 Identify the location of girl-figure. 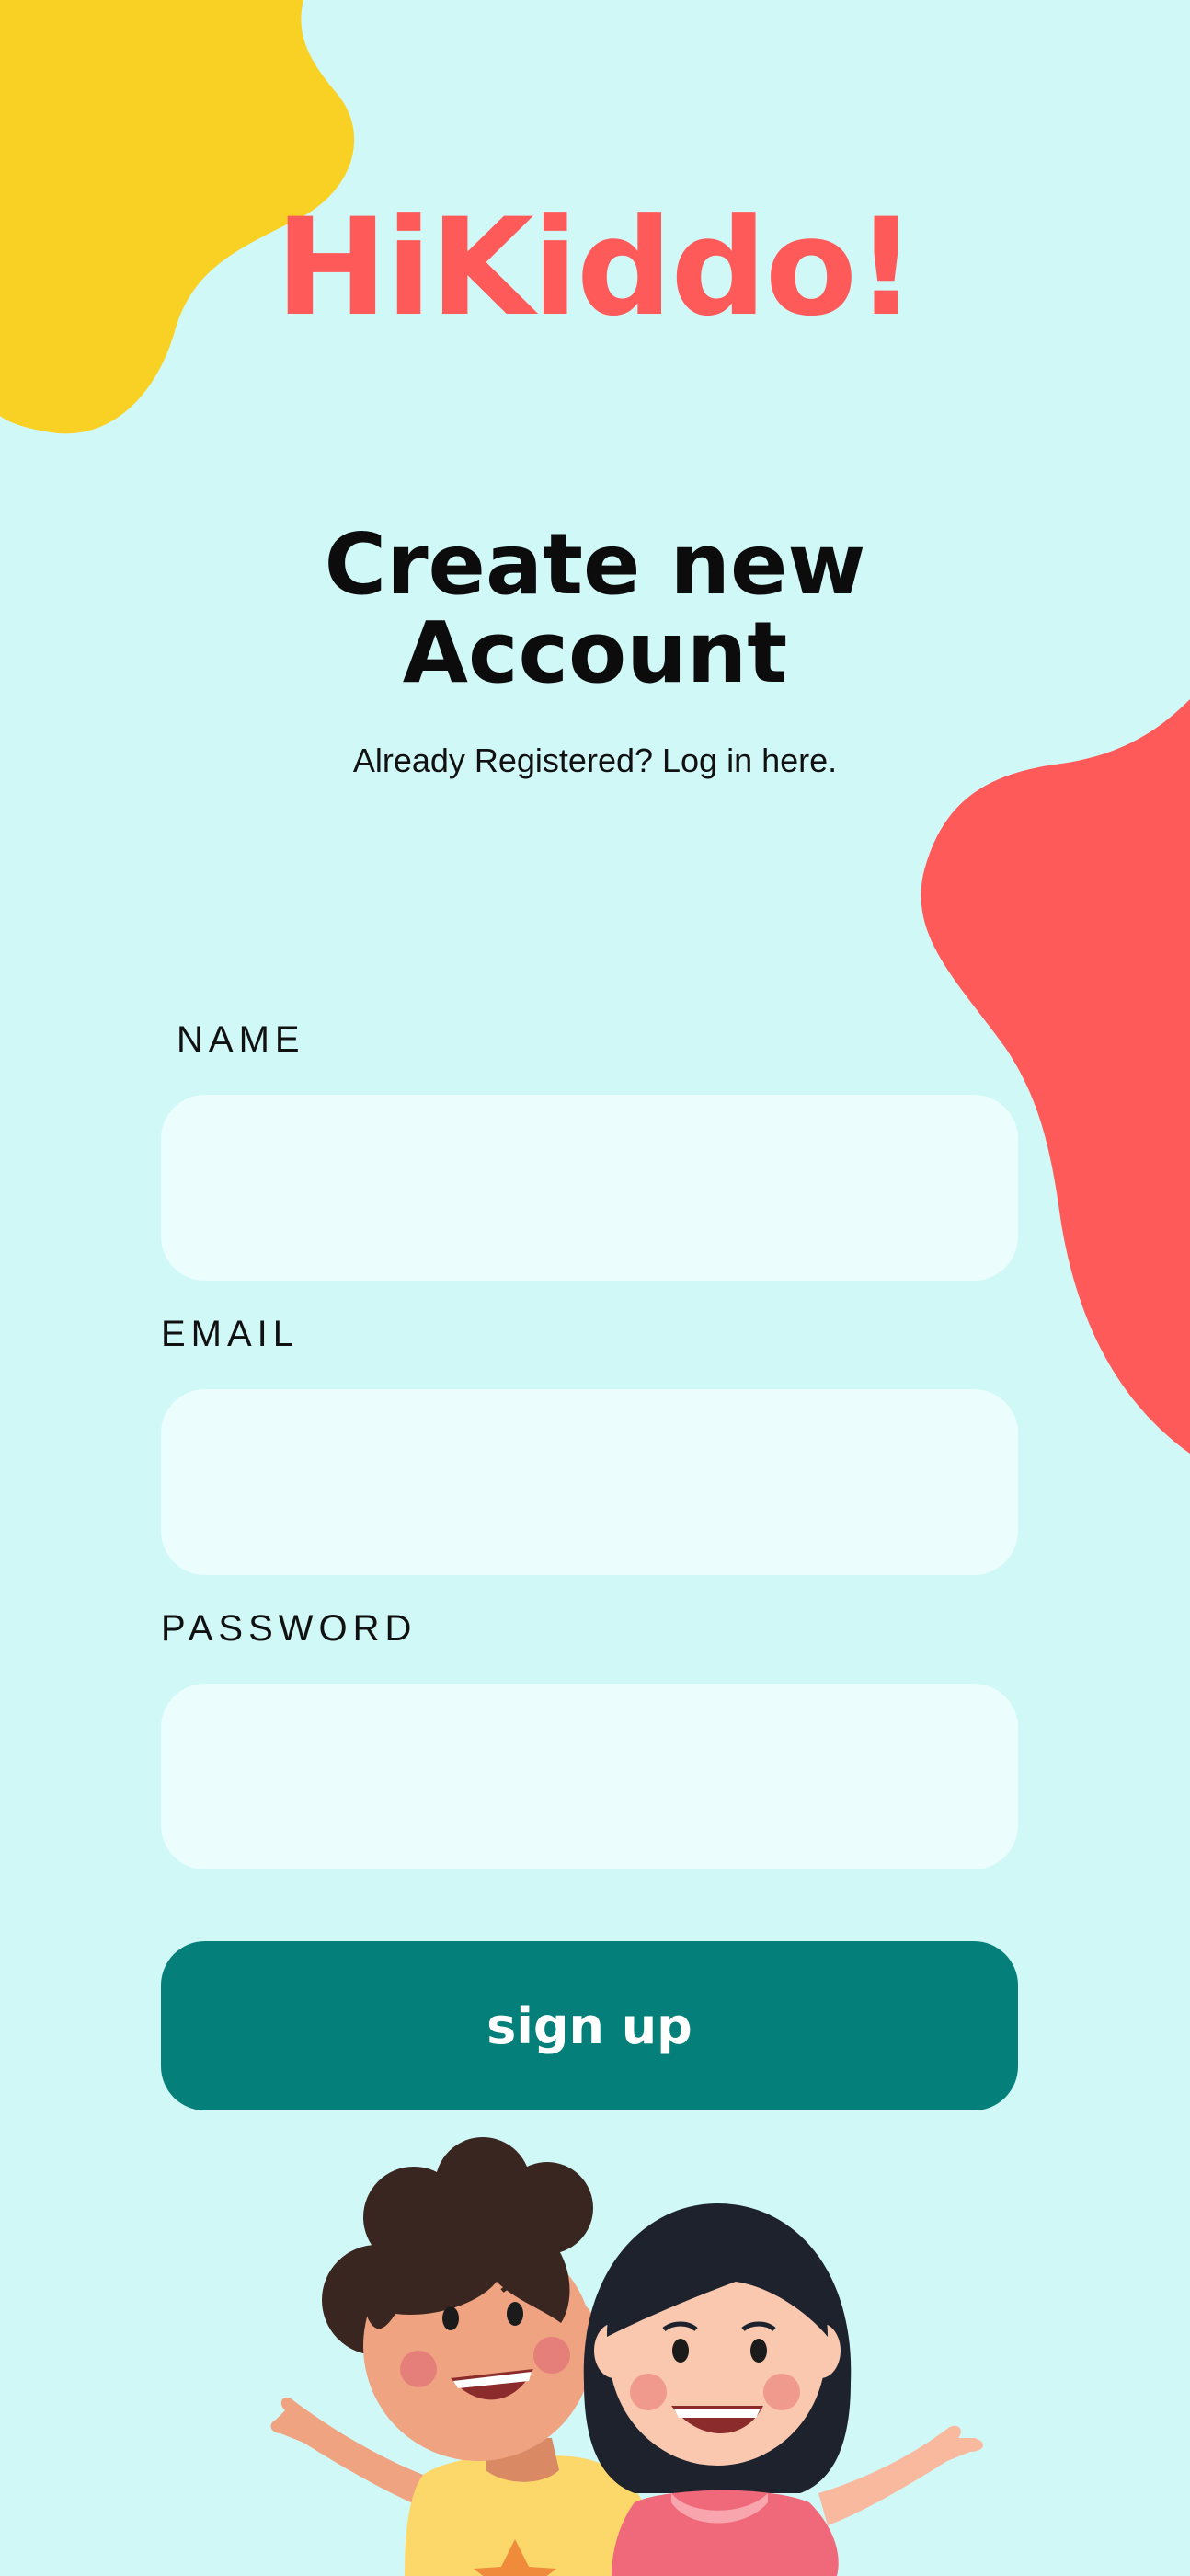
(783, 2389).